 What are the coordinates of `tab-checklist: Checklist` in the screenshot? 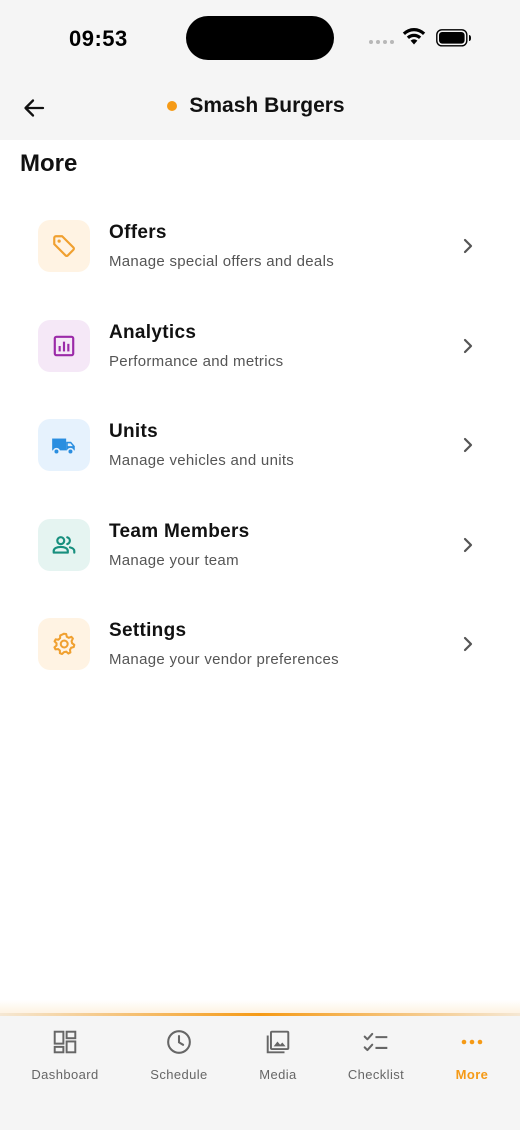 It's located at (376, 1062).